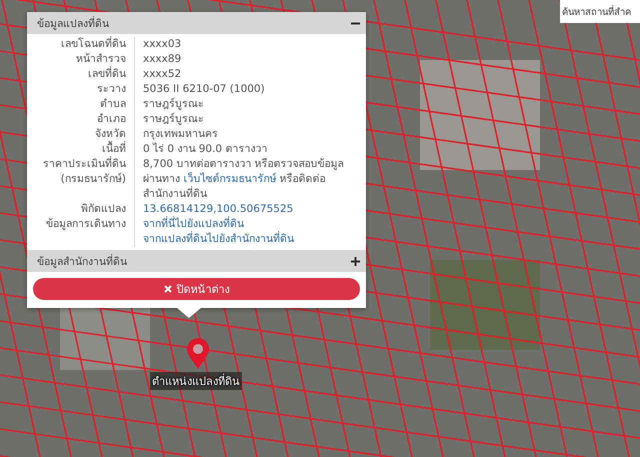 The image size is (640, 457). I want to click on section-header: ข้อมูลสำนักงานที่ดิน, so click(196, 261).